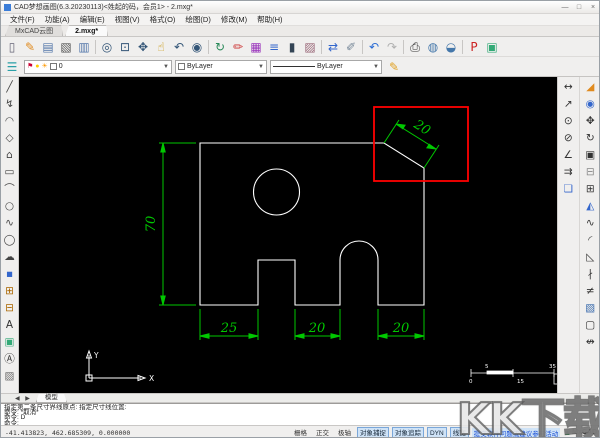 The image size is (600, 438). What do you see at coordinates (66, 47) in the screenshot?
I see `open-folder-icon: ▧` at bounding box center [66, 47].